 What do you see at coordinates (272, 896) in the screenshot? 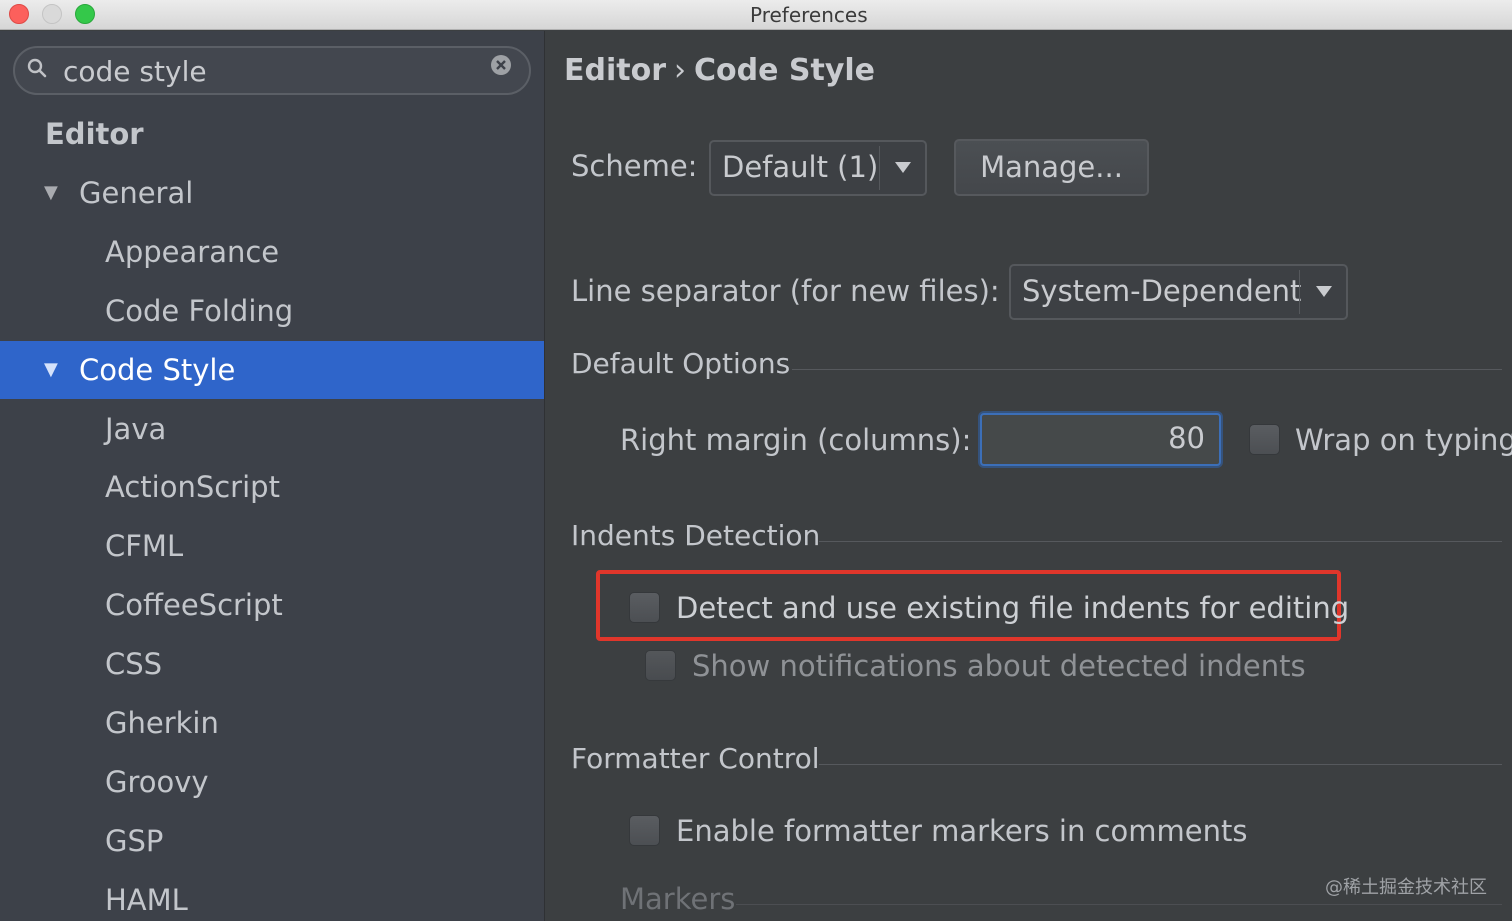
I see `tree-item: HAML` at bounding box center [272, 896].